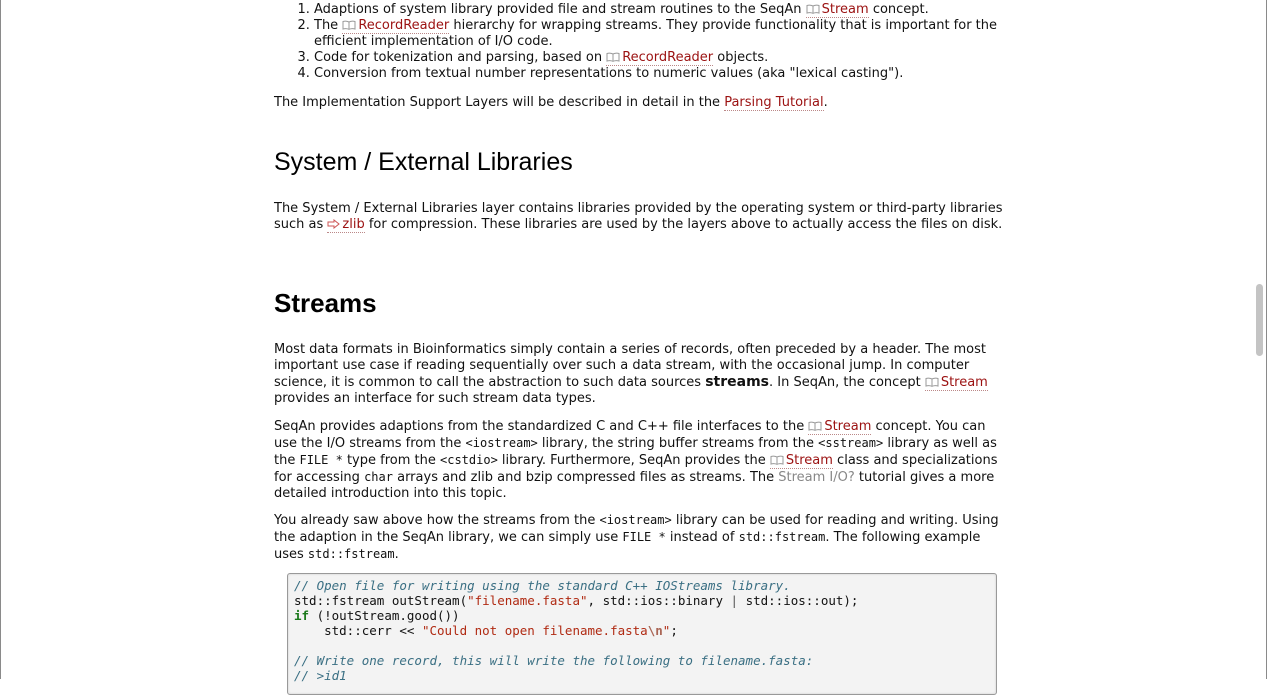 Image resolution: width=1267 pixels, height=695 pixels. What do you see at coordinates (469, 460) in the screenshot?
I see `inline-code: <cstdio>` at bounding box center [469, 460].